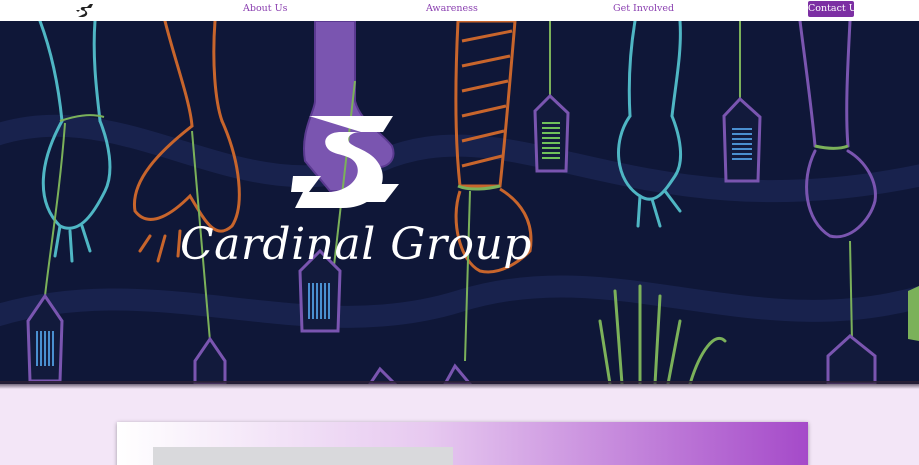 The height and width of the screenshot is (465, 919). Describe the element at coordinates (265, 8) in the screenshot. I see `nav-link-about-us: About Us` at that location.